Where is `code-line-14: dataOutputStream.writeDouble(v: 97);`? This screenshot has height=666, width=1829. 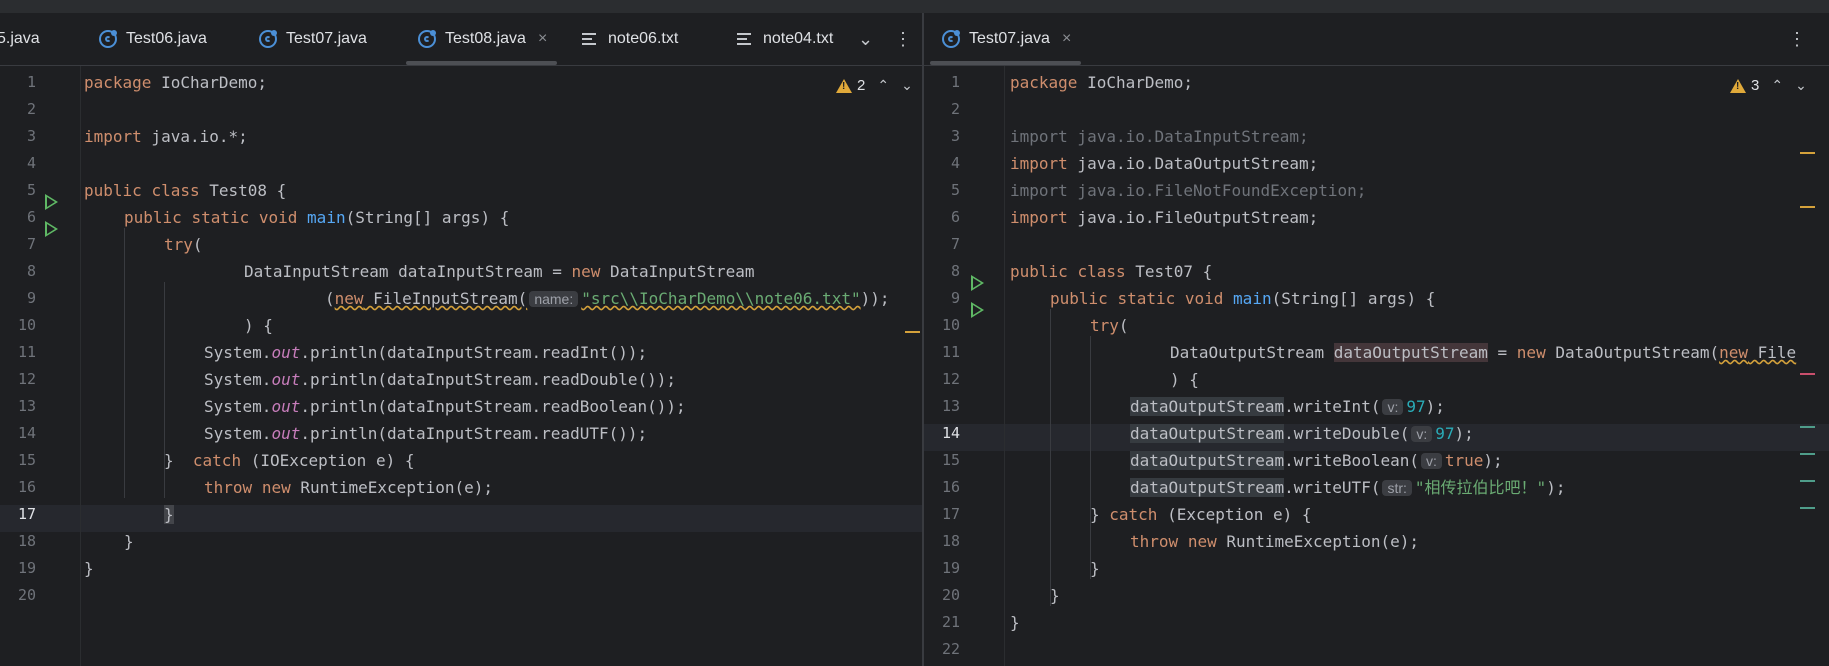
code-line-14: dataOutputStream.writeDouble(v: 97); is located at coordinates (1302, 433).